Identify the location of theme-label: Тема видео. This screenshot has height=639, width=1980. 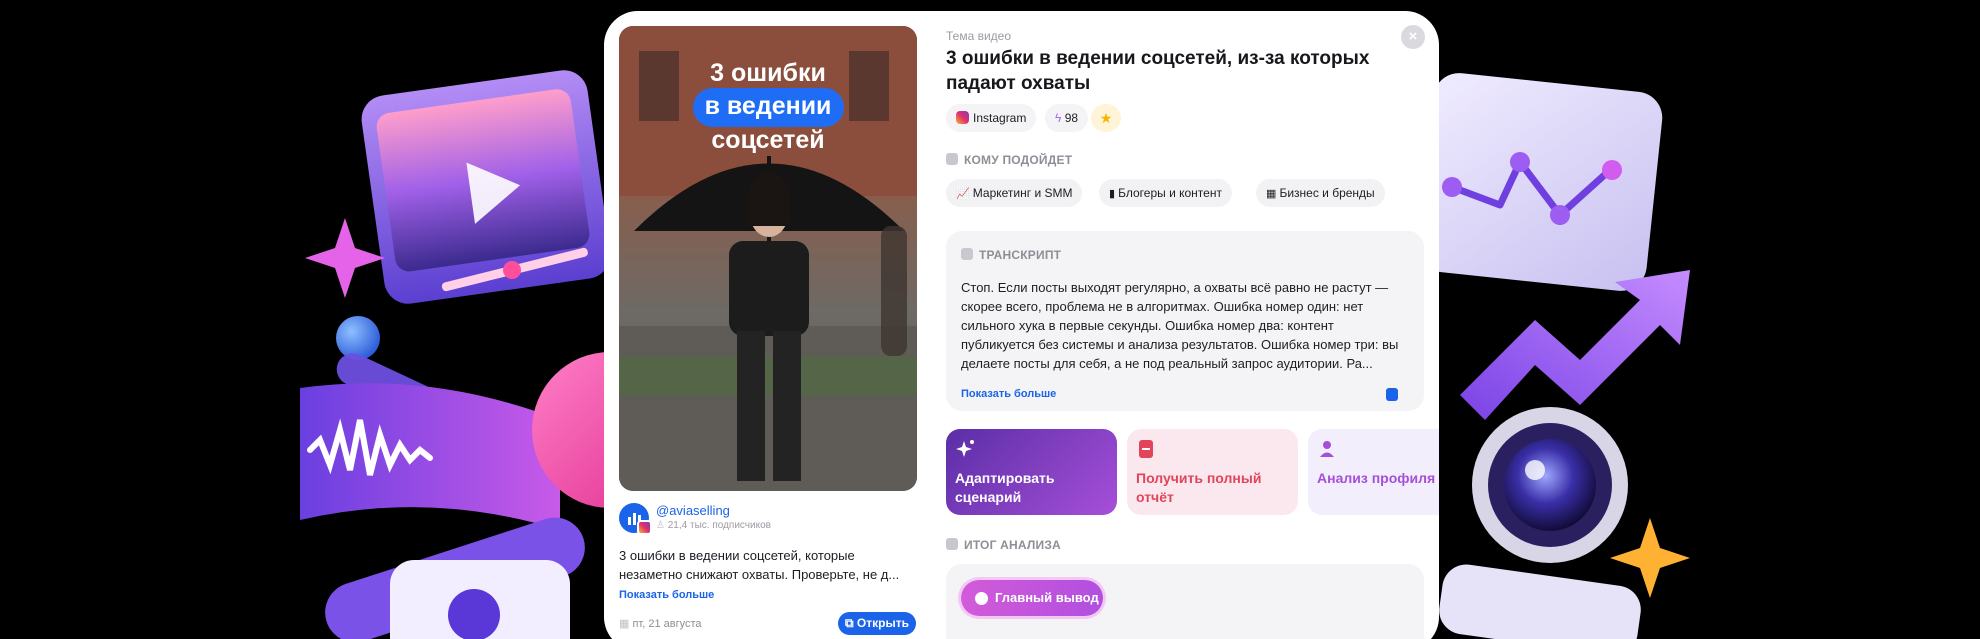
(979, 36).